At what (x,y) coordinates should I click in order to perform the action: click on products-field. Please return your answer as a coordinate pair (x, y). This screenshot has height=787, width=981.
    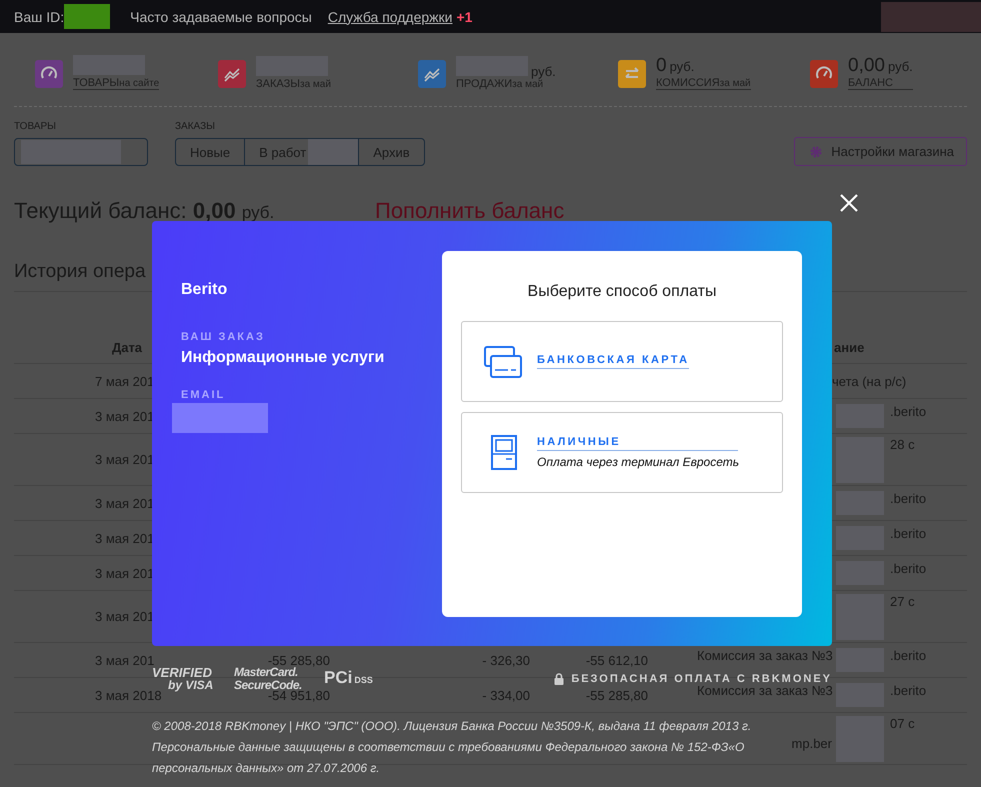
    Looking at the image, I should click on (81, 152).